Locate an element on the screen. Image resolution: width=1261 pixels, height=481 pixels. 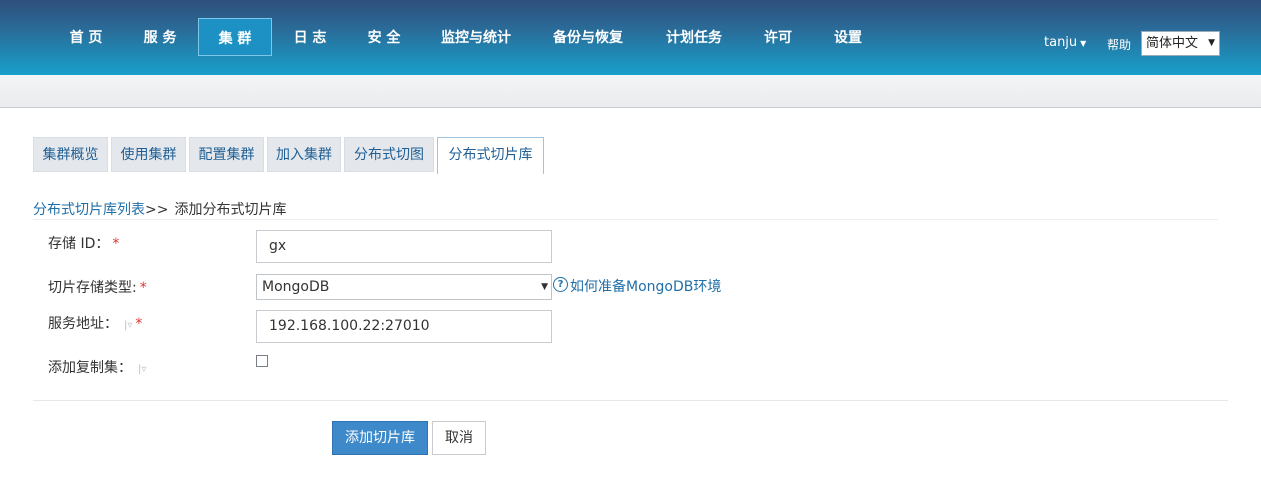
replica-set-label-text: 添加复制集： is located at coordinates (90, 368).